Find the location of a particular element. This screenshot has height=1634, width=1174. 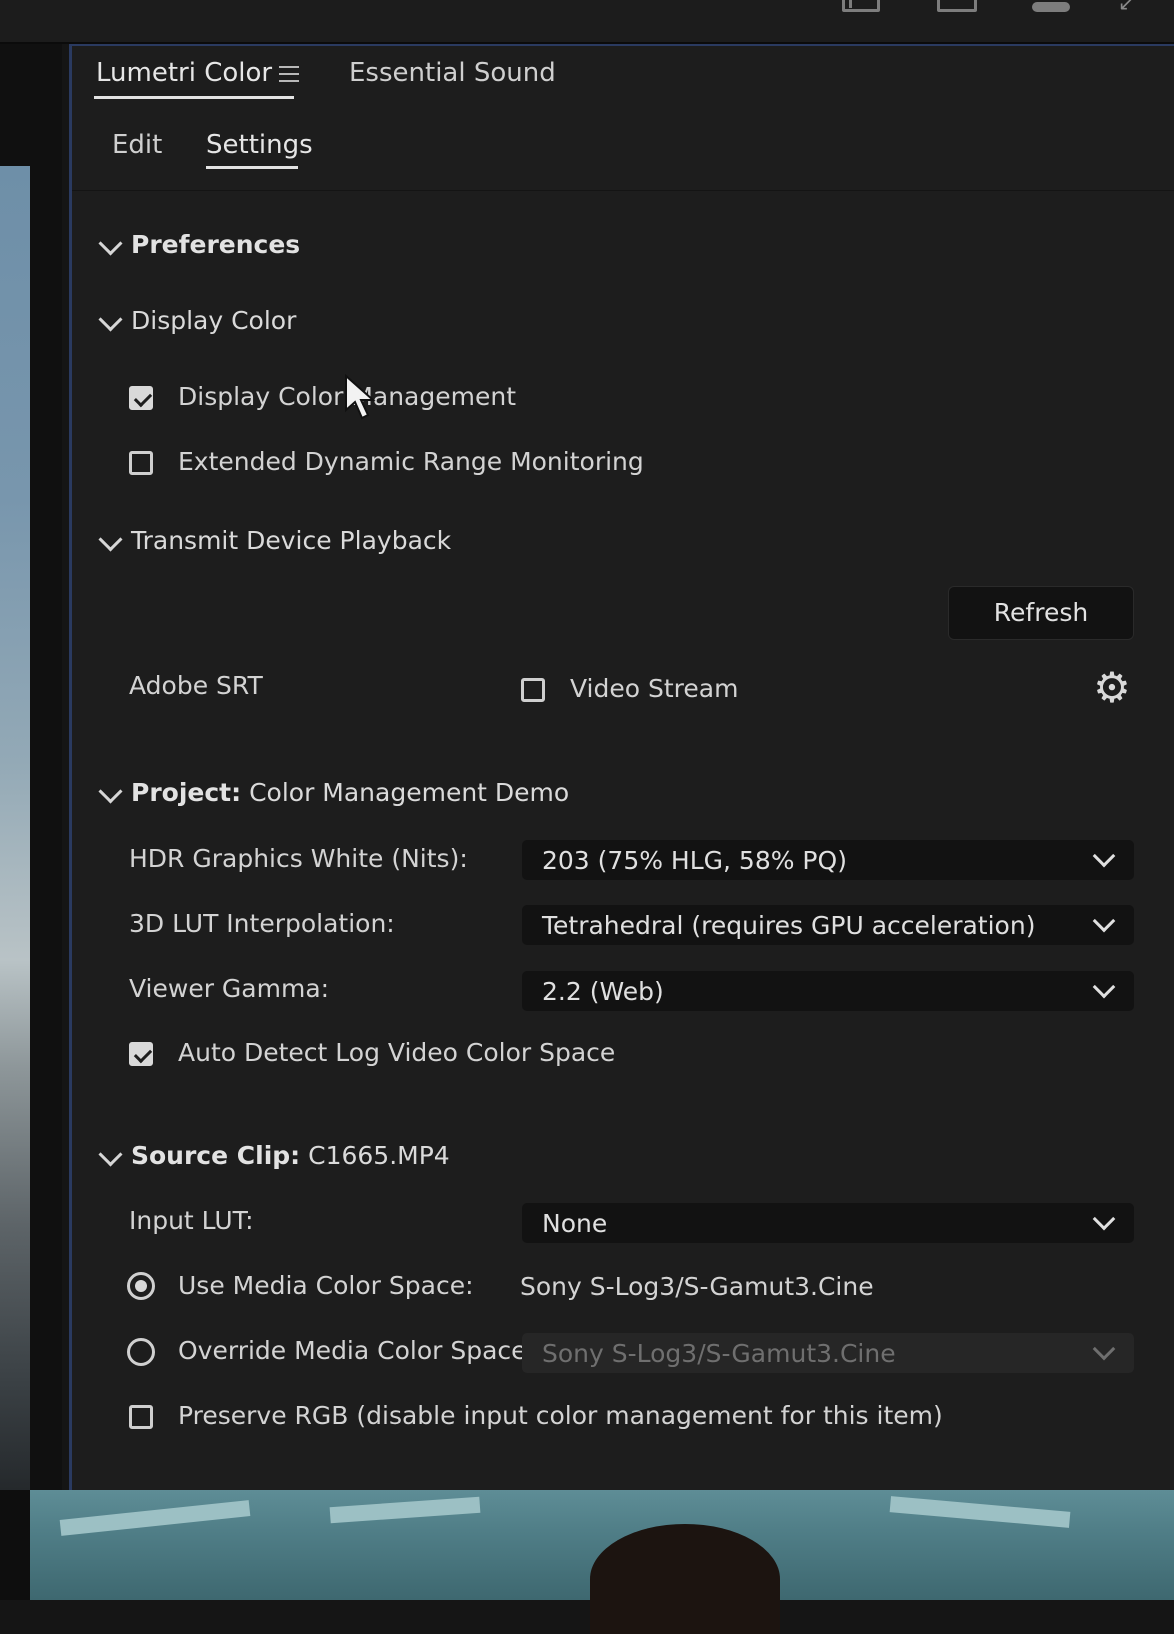

hdr-graphics-white-dropdown: 203 (75% HLG, 58% PQ) is located at coordinates (828, 860).